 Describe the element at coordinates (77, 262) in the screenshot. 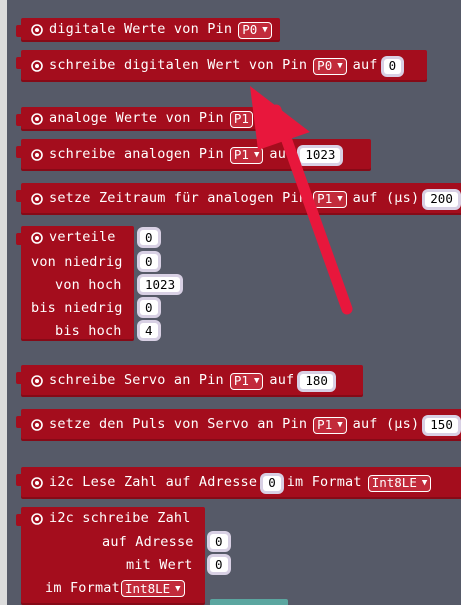

I see `from-low-label: von niedrig` at that location.